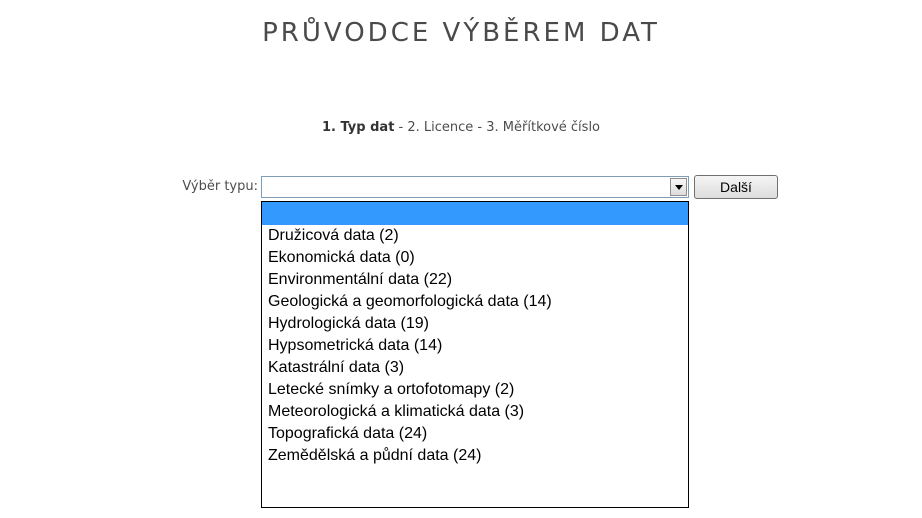 This screenshot has height=518, width=922. I want to click on dropdown-arrow-button, so click(678, 187).